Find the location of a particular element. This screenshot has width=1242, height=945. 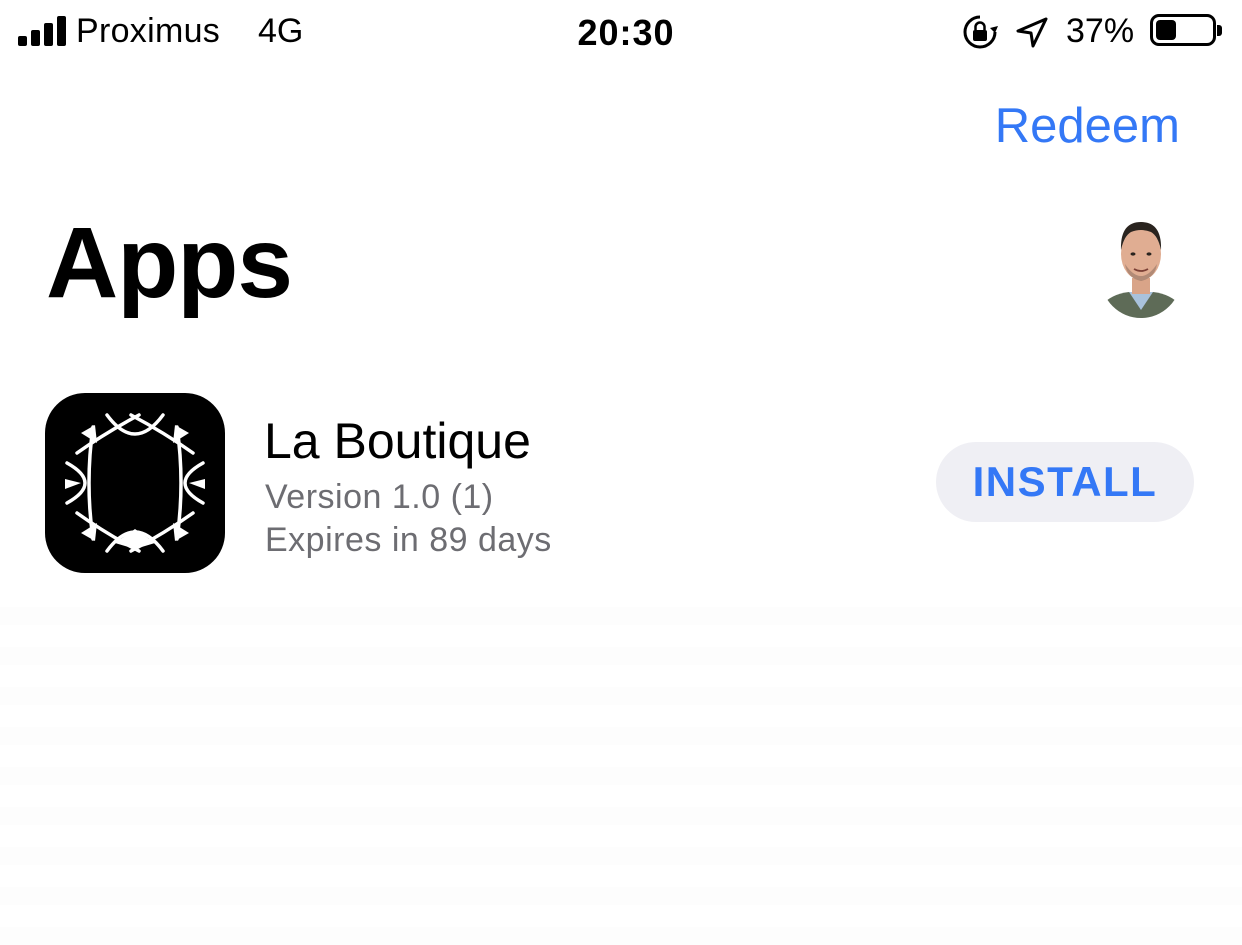

app-version: Version 1.0 (1) is located at coordinates (379, 497).